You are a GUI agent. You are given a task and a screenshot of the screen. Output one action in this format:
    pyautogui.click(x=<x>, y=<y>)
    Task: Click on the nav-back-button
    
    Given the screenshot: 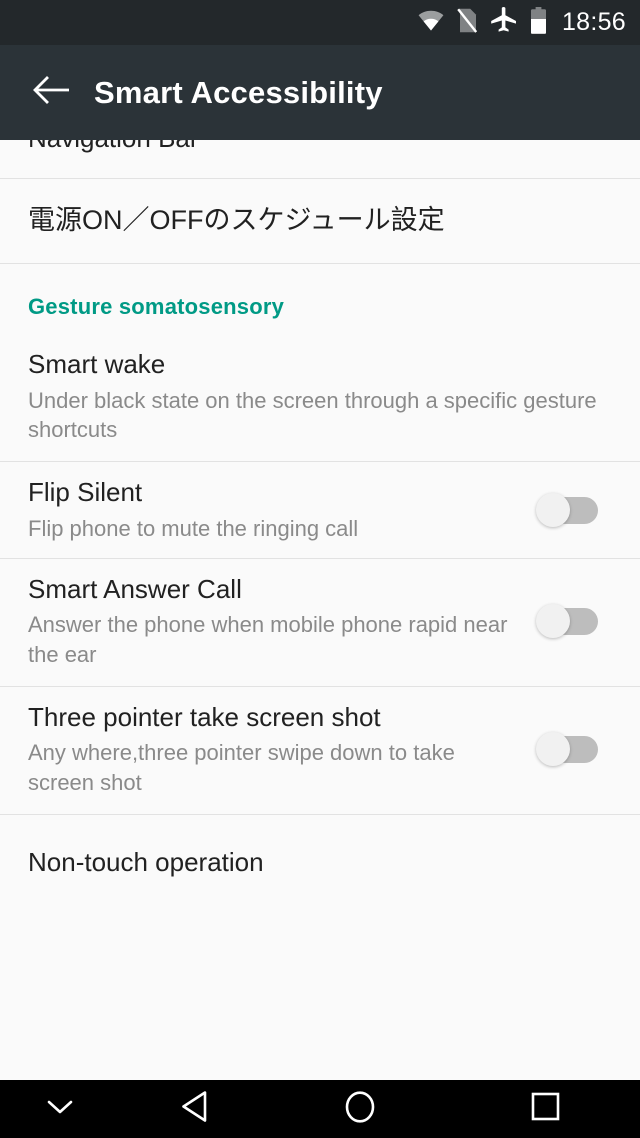 What is the action you would take?
    pyautogui.click(x=195, y=1109)
    